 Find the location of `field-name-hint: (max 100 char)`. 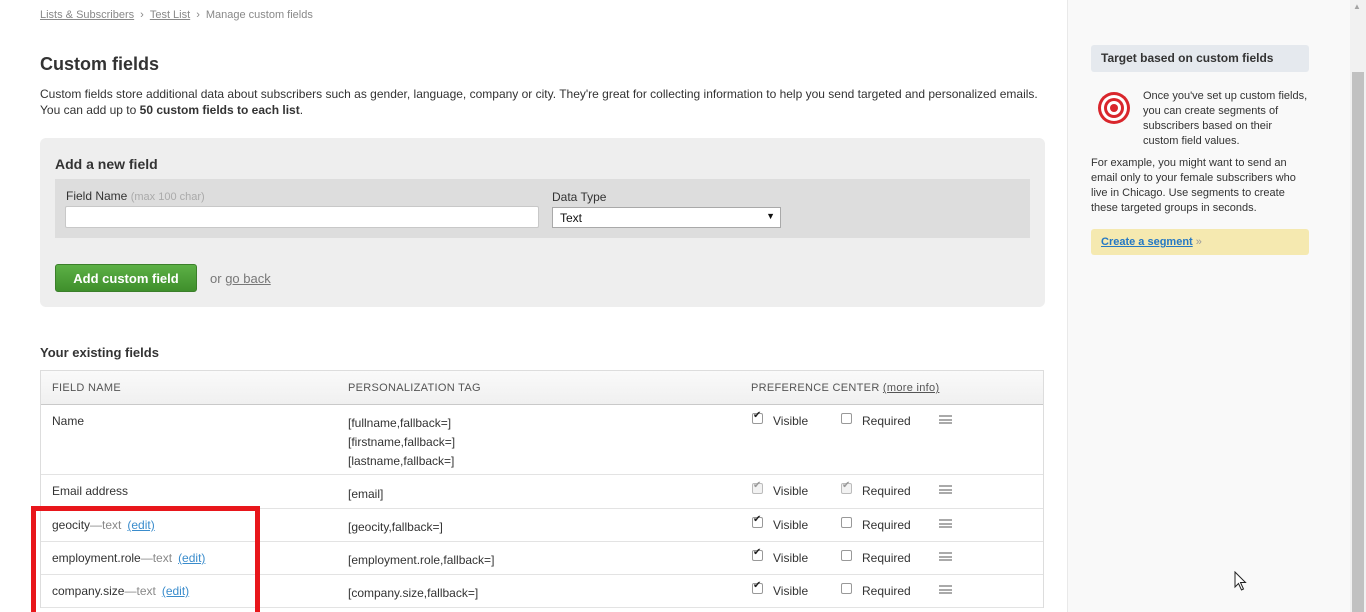

field-name-hint: (max 100 char) is located at coordinates (167, 197).